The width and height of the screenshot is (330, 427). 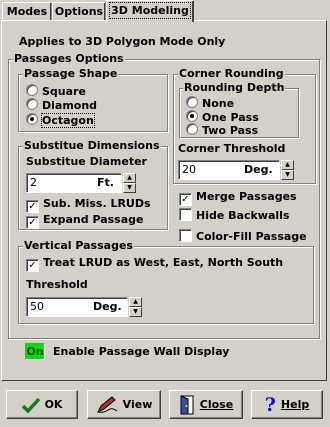 I want to click on expand-passage-checkbox: ✓ Expand Passage, so click(x=84, y=221).